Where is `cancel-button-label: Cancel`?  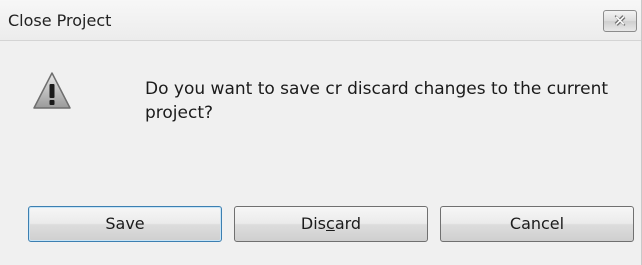
cancel-button-label: Cancel is located at coordinates (537, 223).